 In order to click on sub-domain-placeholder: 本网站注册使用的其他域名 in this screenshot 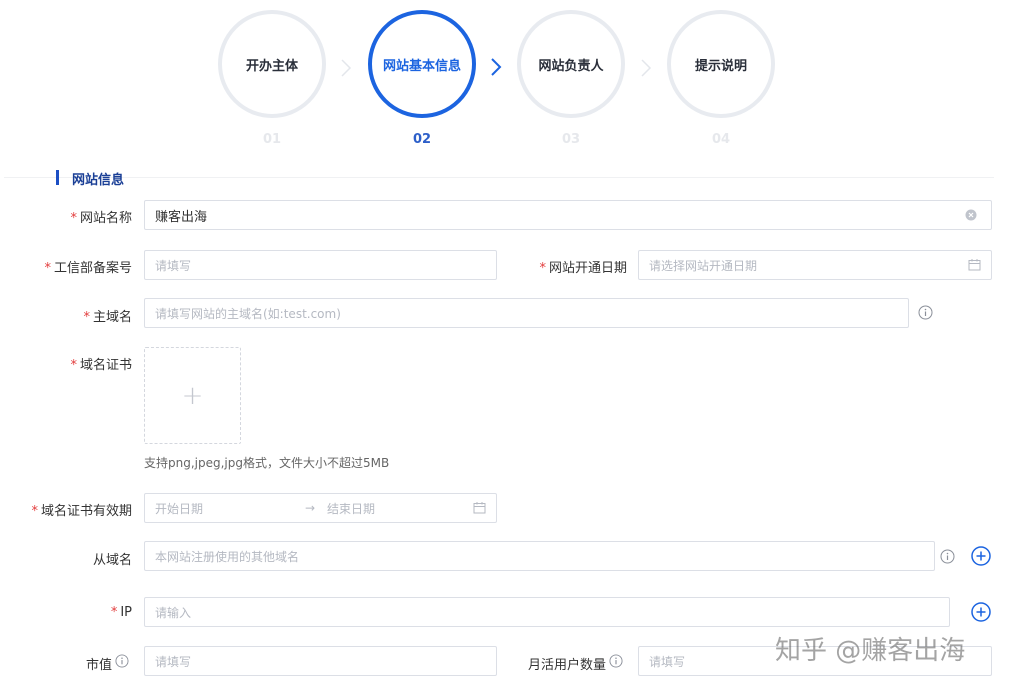, I will do `click(227, 556)`.